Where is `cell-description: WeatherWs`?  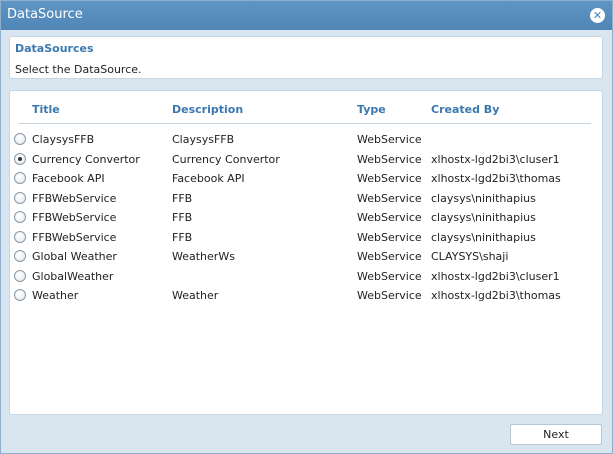 cell-description: WeatherWs is located at coordinates (203, 256).